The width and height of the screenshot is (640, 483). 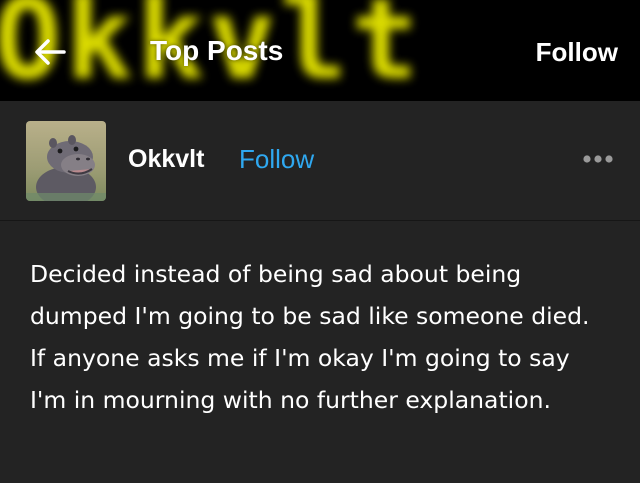 I want to click on more-dots-icon, so click(x=598, y=159).